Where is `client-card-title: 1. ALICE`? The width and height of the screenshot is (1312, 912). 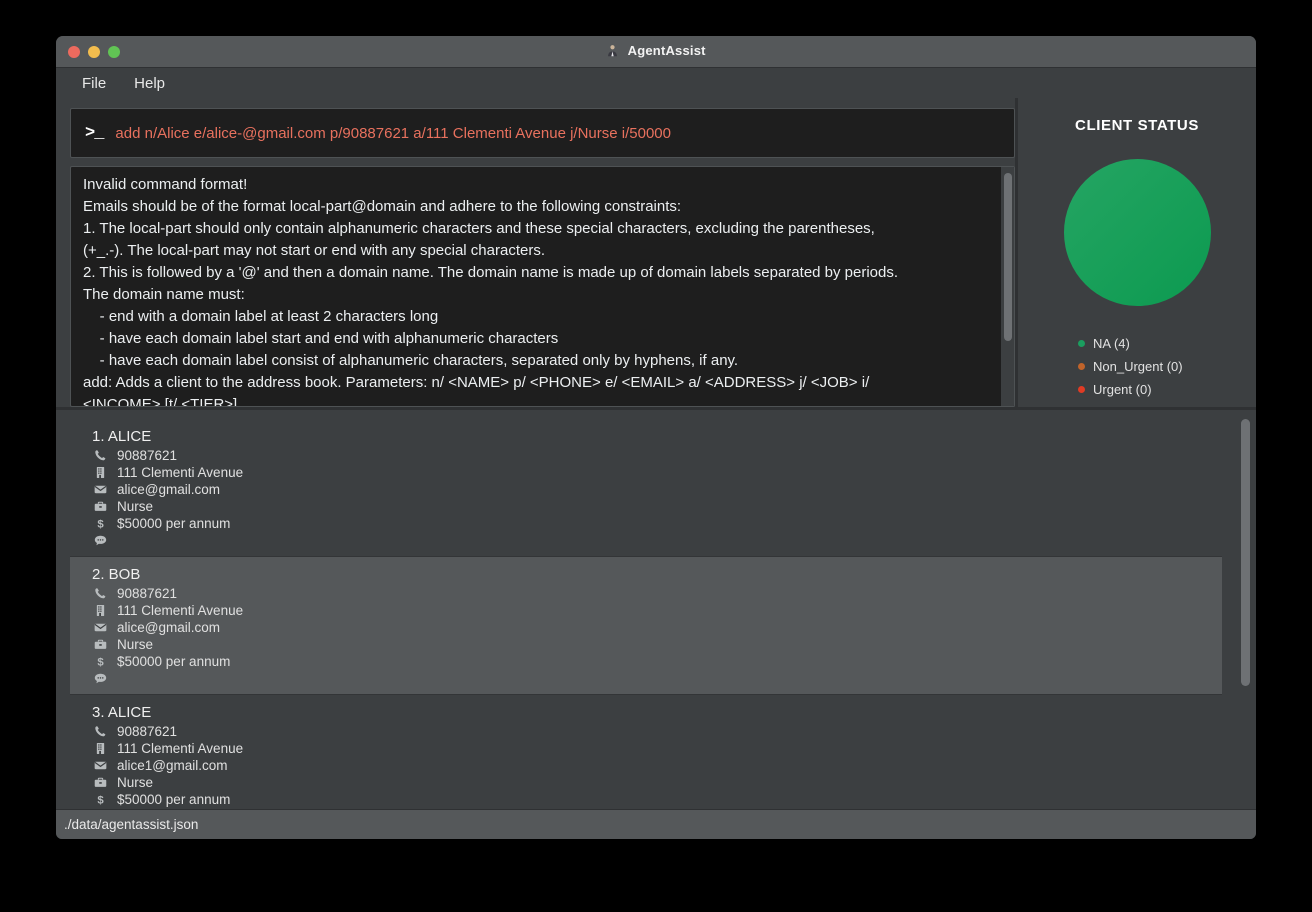 client-card-title: 1. ALICE is located at coordinates (122, 436).